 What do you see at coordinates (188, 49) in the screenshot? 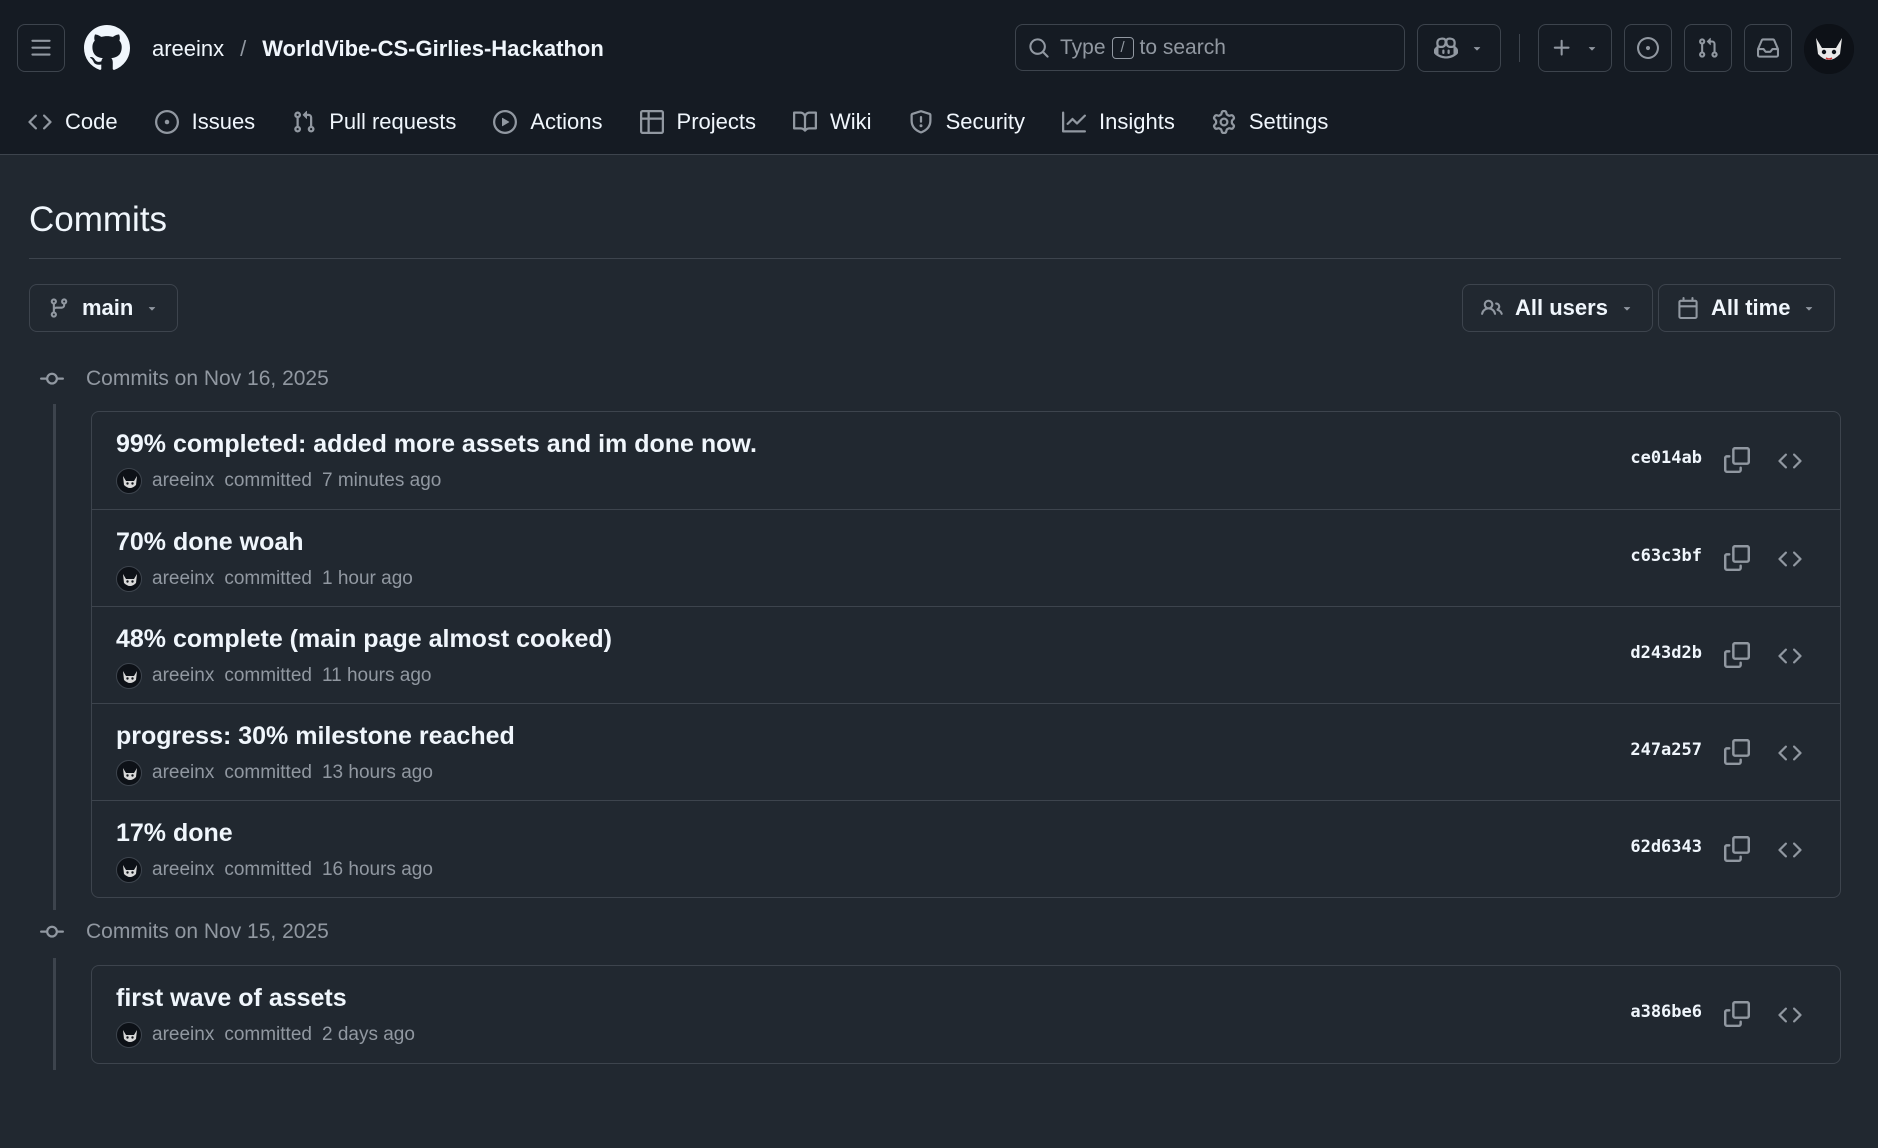
I see `repo-owner-link: areeinx` at bounding box center [188, 49].